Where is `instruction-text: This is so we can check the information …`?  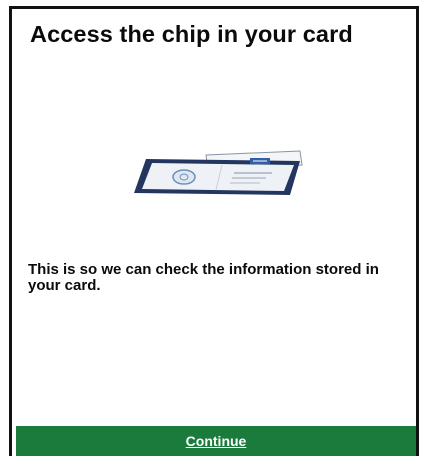 instruction-text: This is so we can check the information … is located at coordinates (203, 277).